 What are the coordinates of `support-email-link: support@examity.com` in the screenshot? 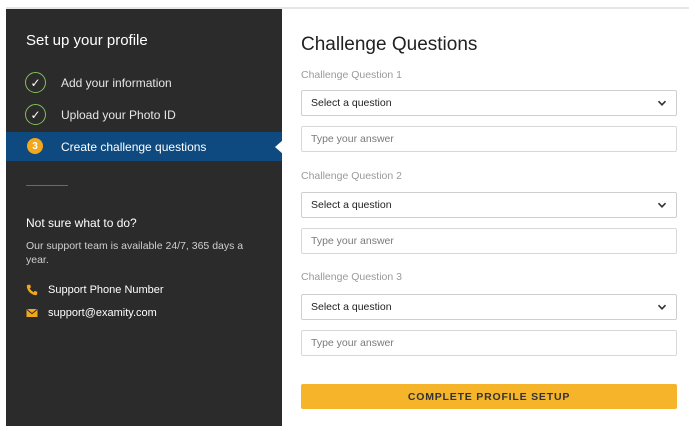 It's located at (91, 313).